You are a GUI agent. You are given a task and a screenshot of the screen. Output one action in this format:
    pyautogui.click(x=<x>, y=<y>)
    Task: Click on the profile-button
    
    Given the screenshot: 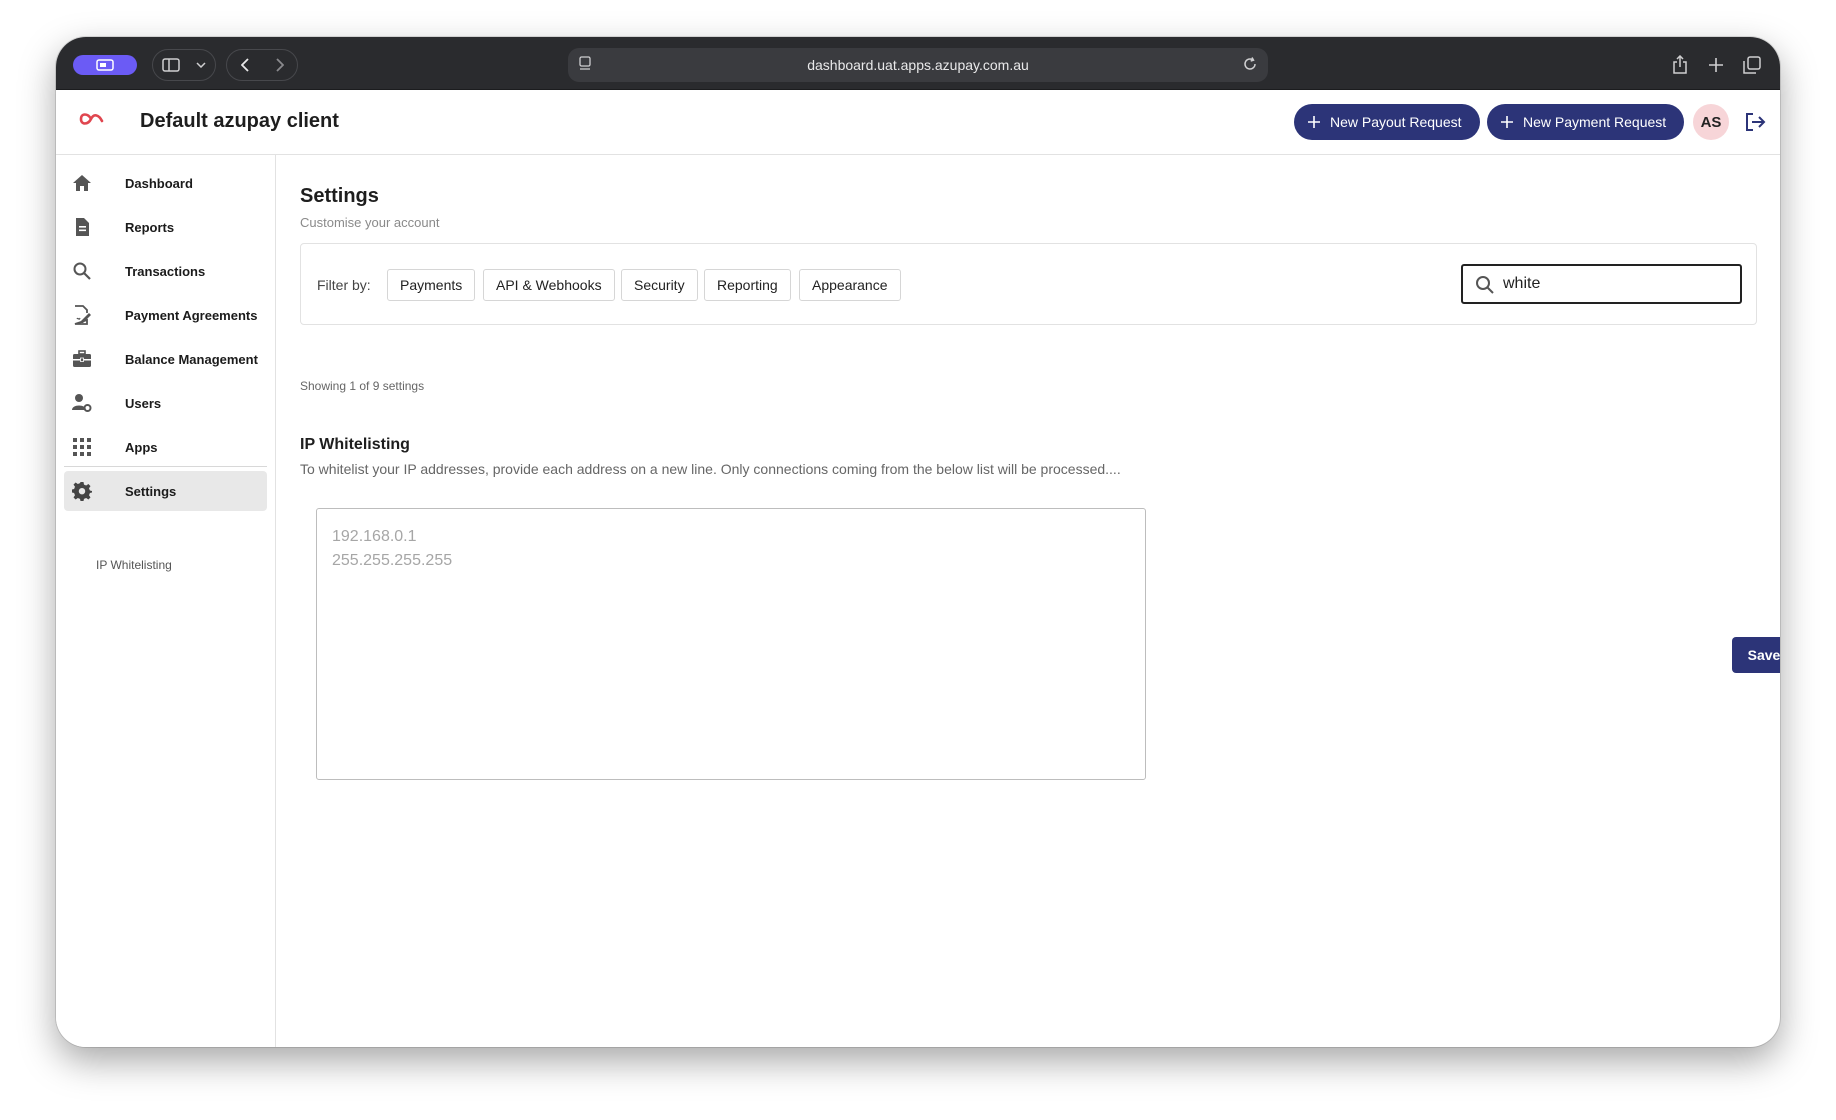 What is the action you would take?
    pyautogui.click(x=105, y=65)
    